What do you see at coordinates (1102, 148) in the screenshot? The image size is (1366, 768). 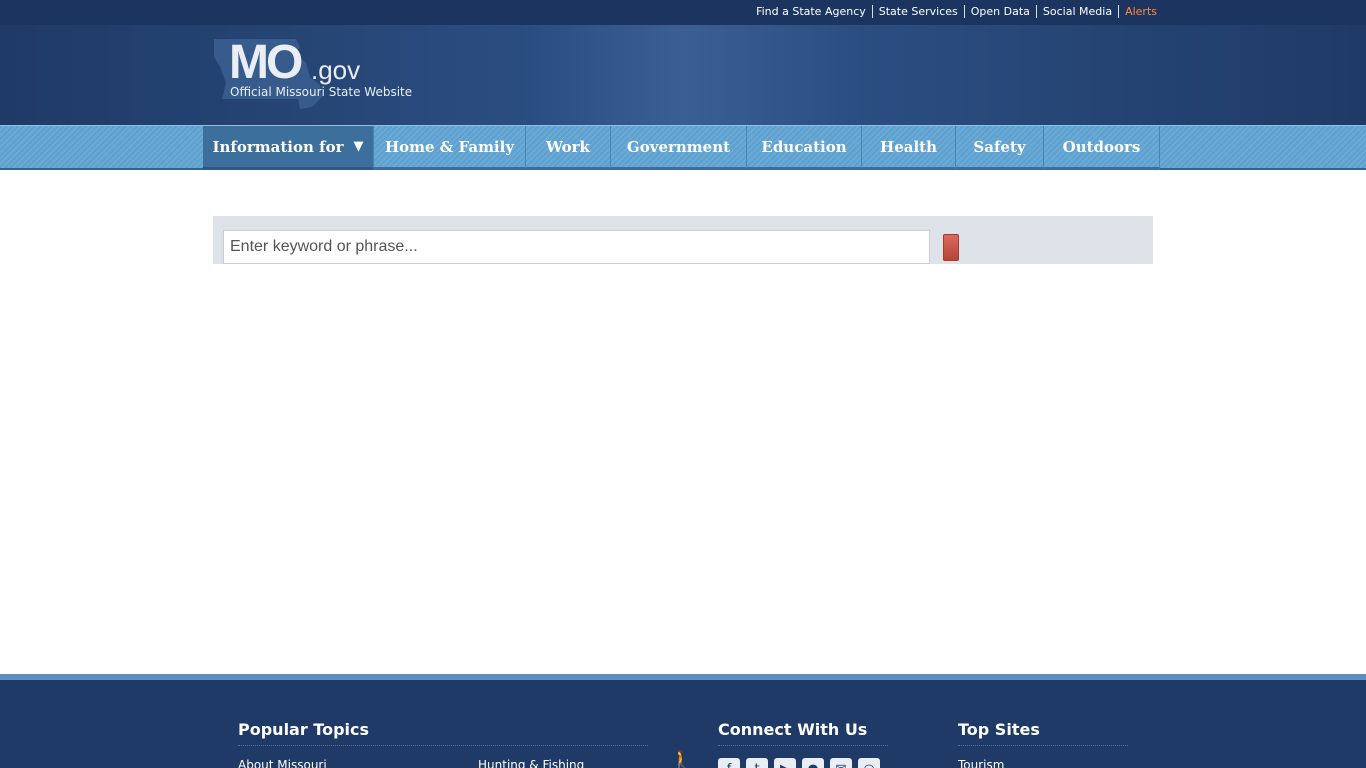 I see `nav-outdoors: Outdoors` at bounding box center [1102, 148].